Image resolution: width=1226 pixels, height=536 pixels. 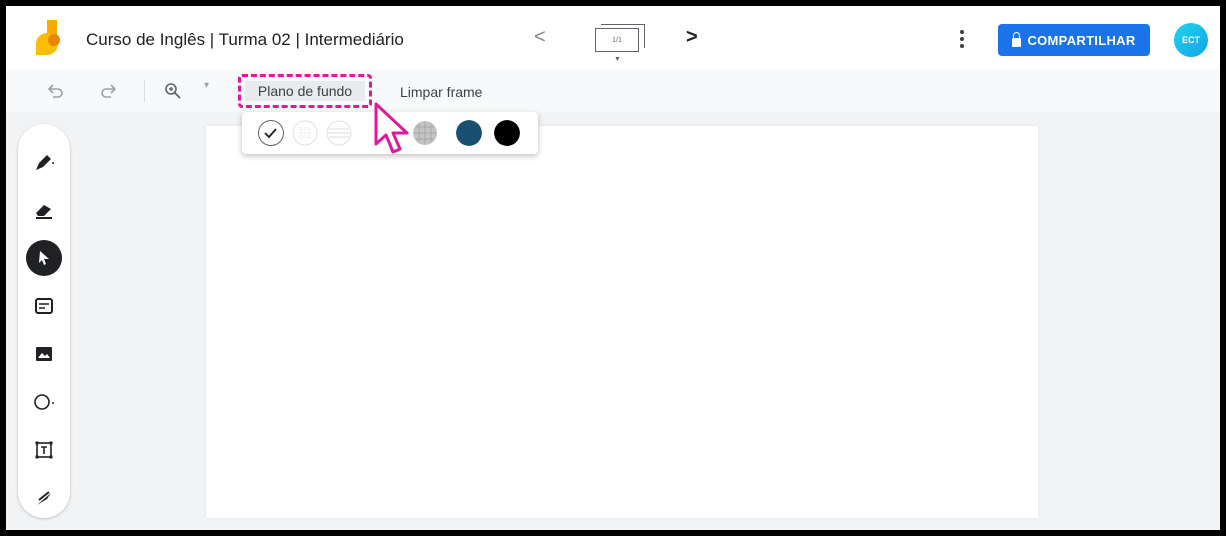 I want to click on mouse-pointer-icon, so click(x=391, y=128).